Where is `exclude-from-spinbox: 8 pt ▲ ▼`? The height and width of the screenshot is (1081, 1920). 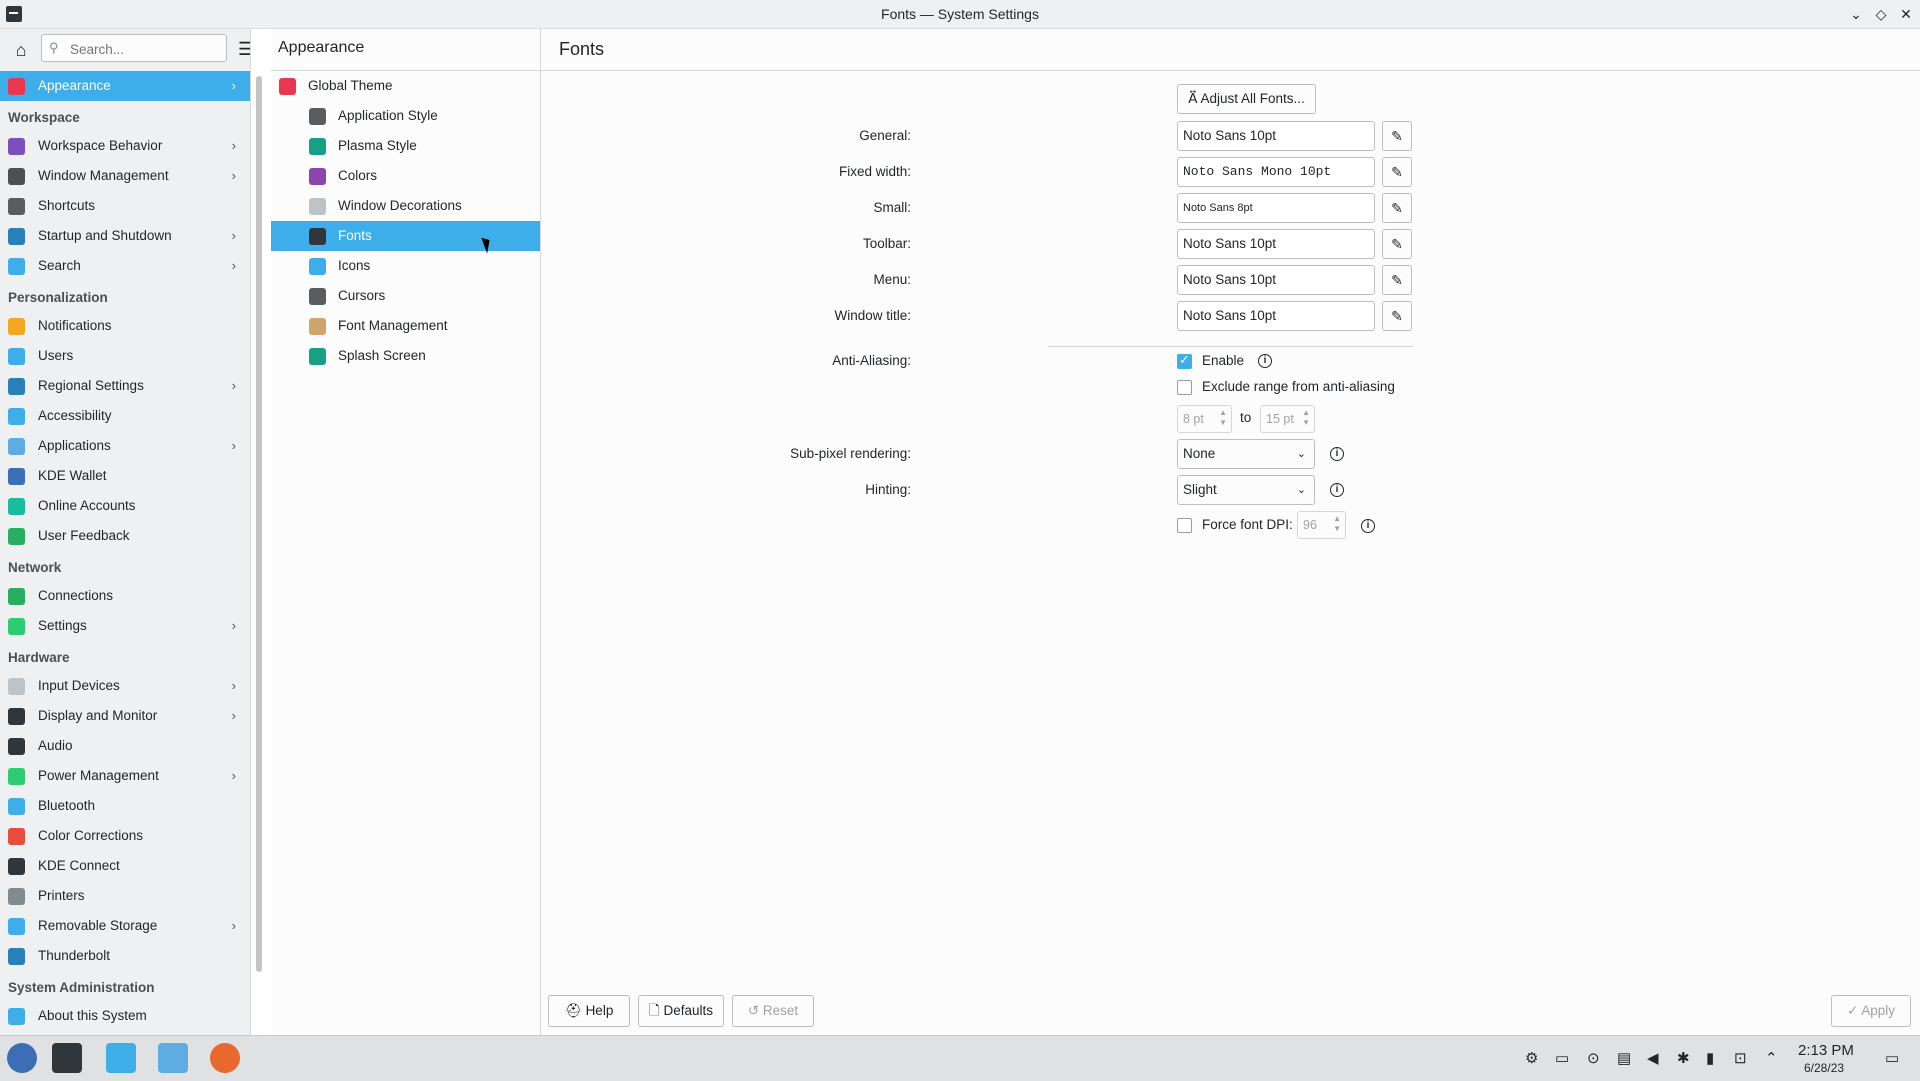 exclude-from-spinbox: 8 pt ▲ ▼ is located at coordinates (1204, 419).